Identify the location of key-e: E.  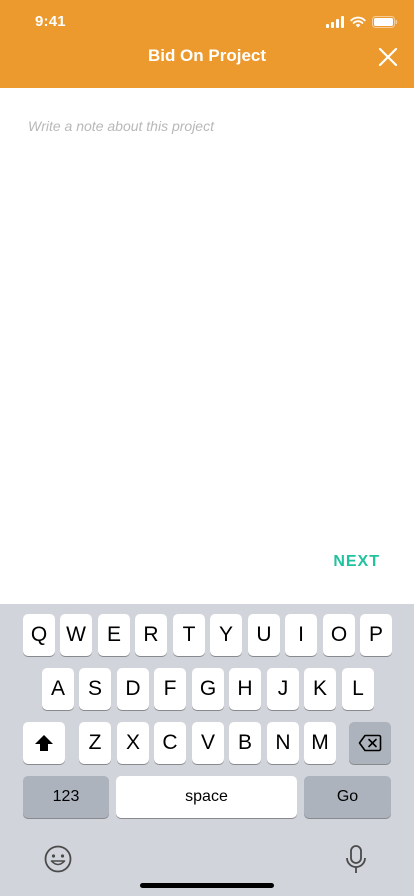
(114, 635).